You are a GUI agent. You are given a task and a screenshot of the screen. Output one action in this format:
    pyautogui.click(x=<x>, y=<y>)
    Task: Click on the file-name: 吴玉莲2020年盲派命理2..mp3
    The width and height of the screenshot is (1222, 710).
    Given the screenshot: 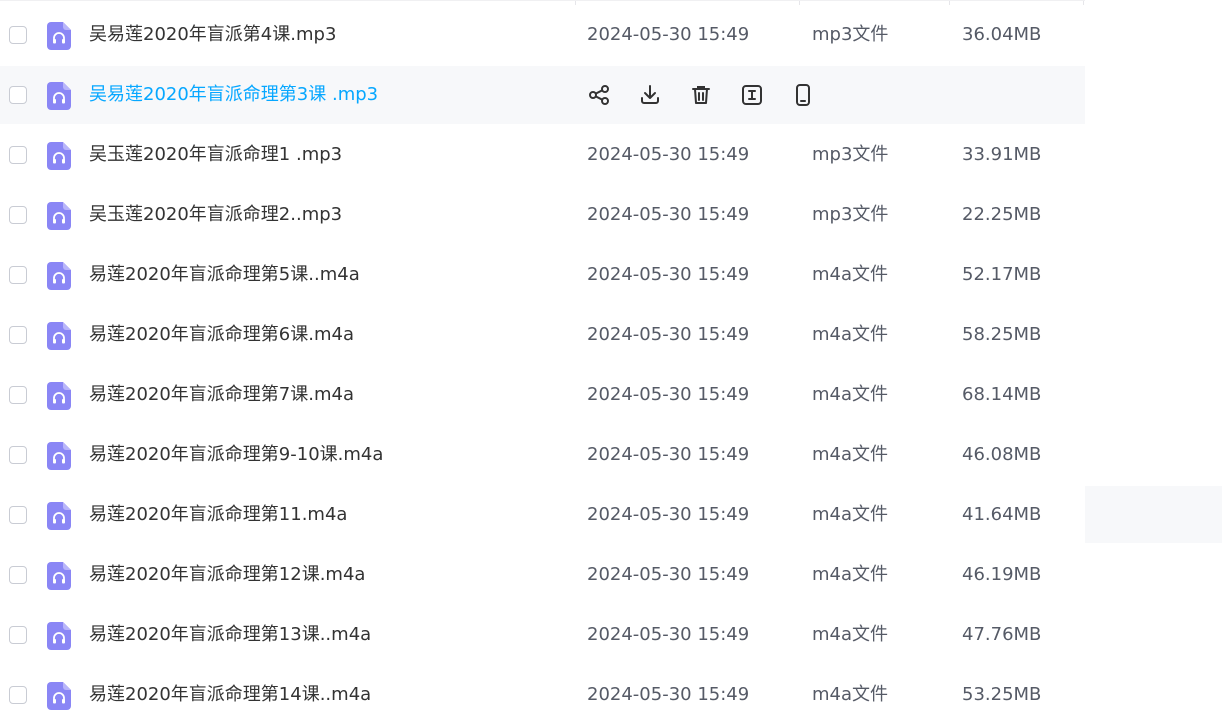 What is the action you would take?
    pyautogui.click(x=215, y=215)
    